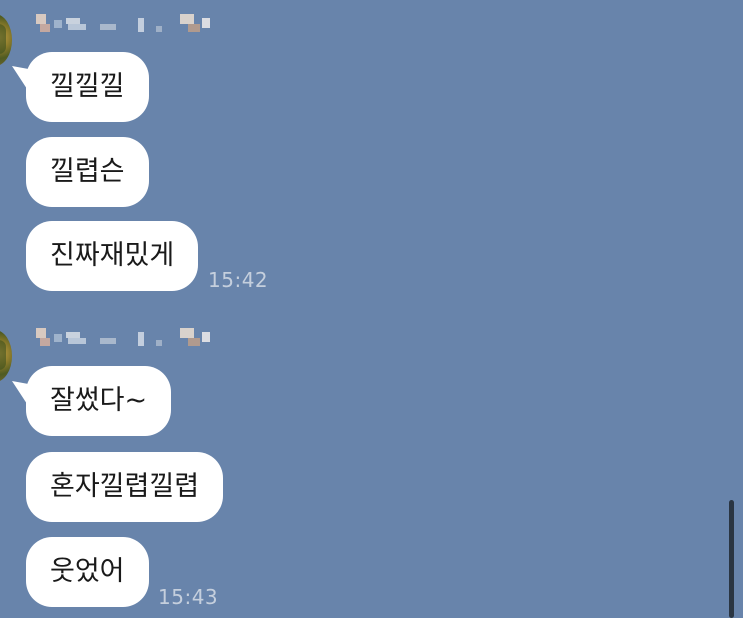  What do you see at coordinates (87, 172) in the screenshot?
I see `message-bubble: 낄렵슨` at bounding box center [87, 172].